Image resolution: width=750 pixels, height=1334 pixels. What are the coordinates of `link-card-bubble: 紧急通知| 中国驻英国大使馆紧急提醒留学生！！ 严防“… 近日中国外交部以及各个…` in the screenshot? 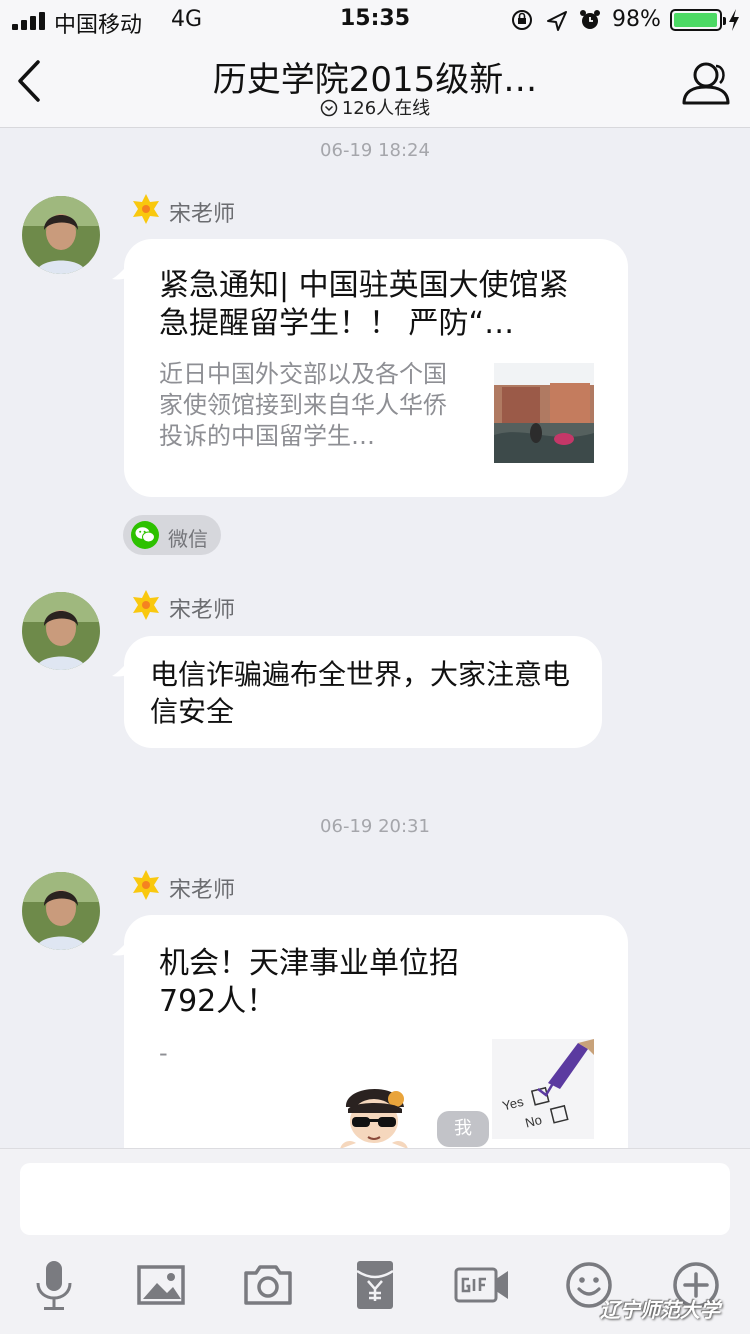 It's located at (370, 368).